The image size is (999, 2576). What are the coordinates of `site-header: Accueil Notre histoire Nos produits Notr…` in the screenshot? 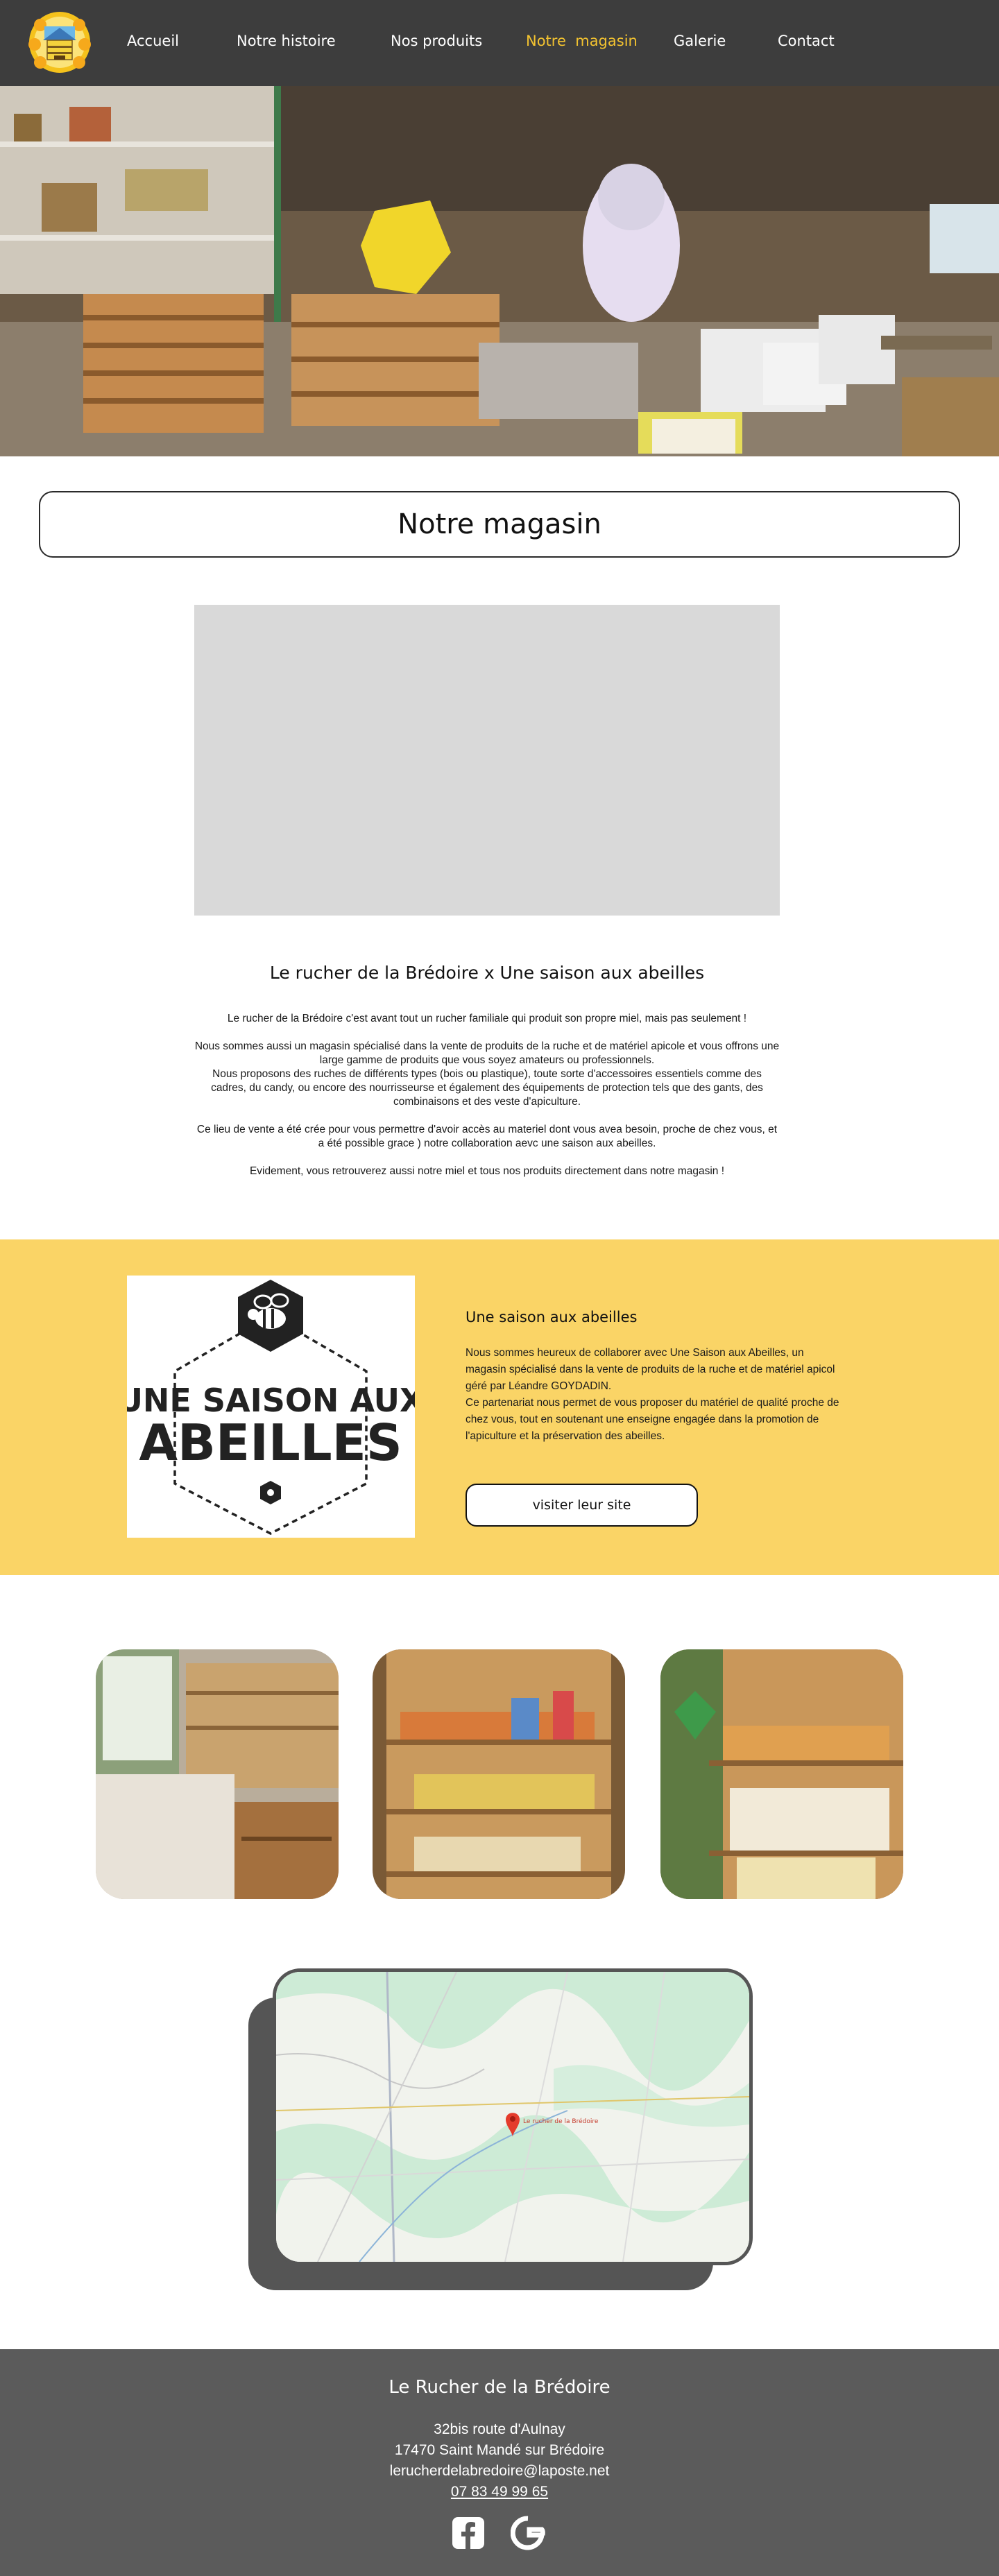 It's located at (499, 43).